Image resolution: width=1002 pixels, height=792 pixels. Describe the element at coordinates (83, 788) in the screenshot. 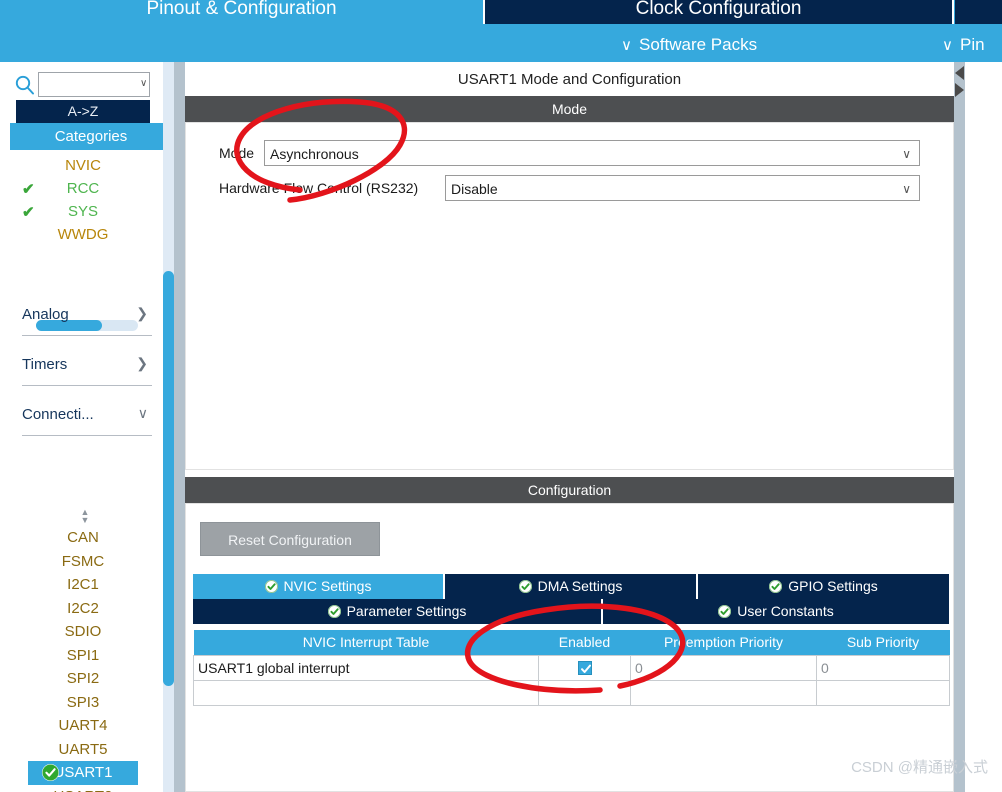

I see `list-item-usart2: USART2` at that location.